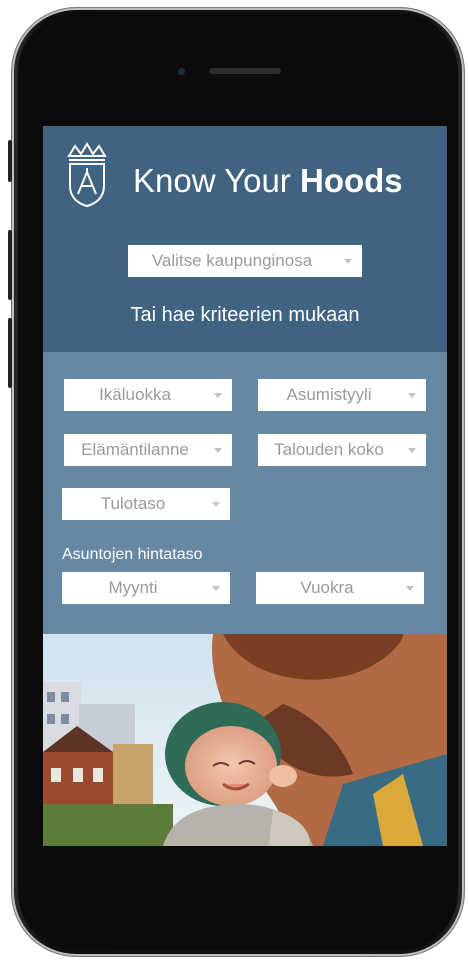 The height and width of the screenshot is (962, 468). I want to click on silent-switch, so click(10, 161).